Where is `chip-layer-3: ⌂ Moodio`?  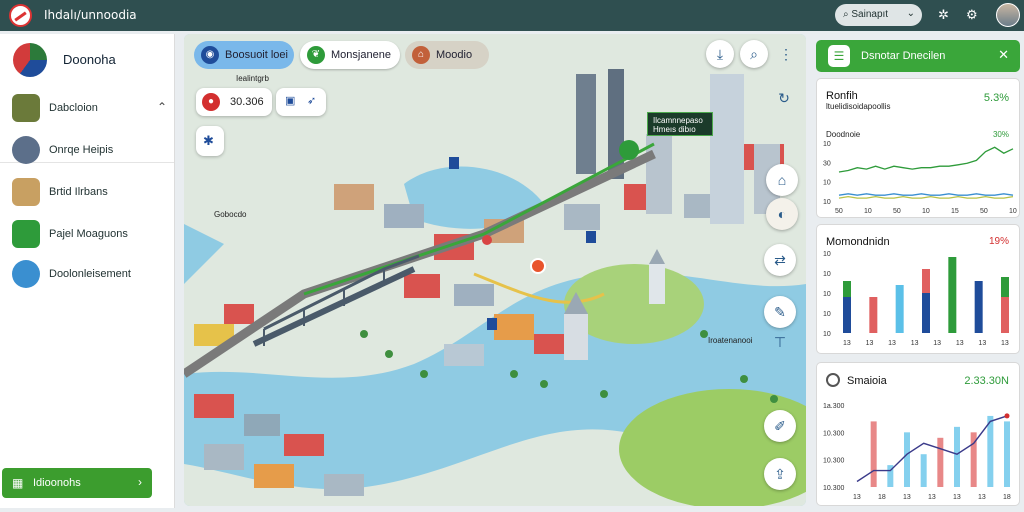
chip-layer-3: ⌂ Moodio is located at coordinates (447, 55).